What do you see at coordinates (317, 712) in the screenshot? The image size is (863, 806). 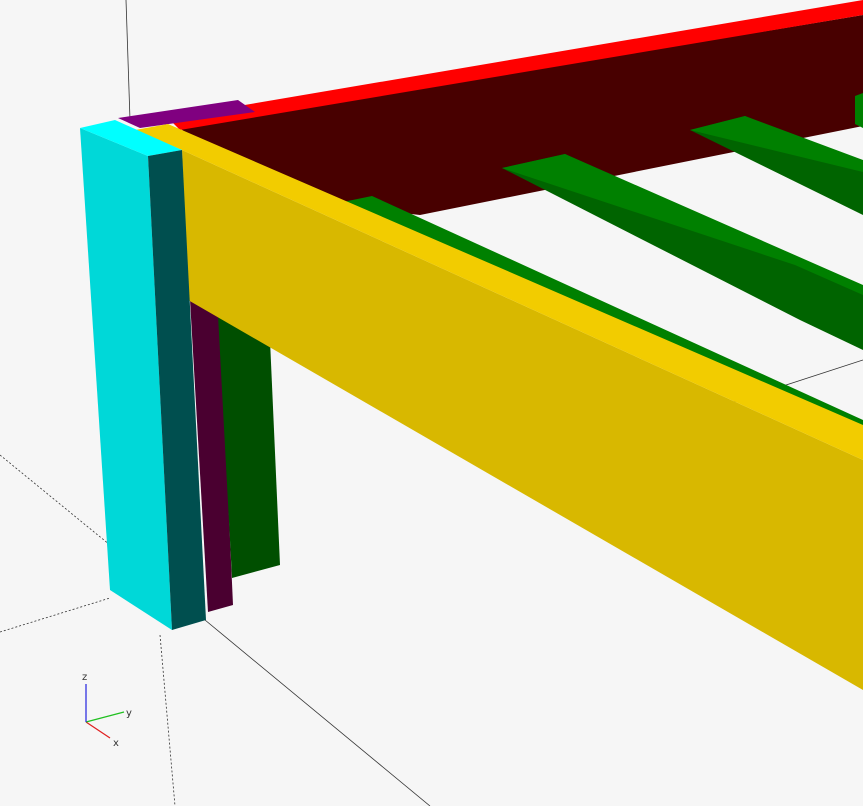 I see `x-axis-line` at bounding box center [317, 712].